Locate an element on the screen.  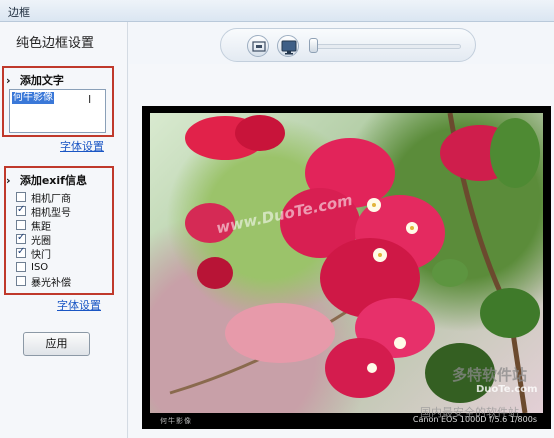
photo-caption-text: 何牛影像 is located at coordinates (176, 421).